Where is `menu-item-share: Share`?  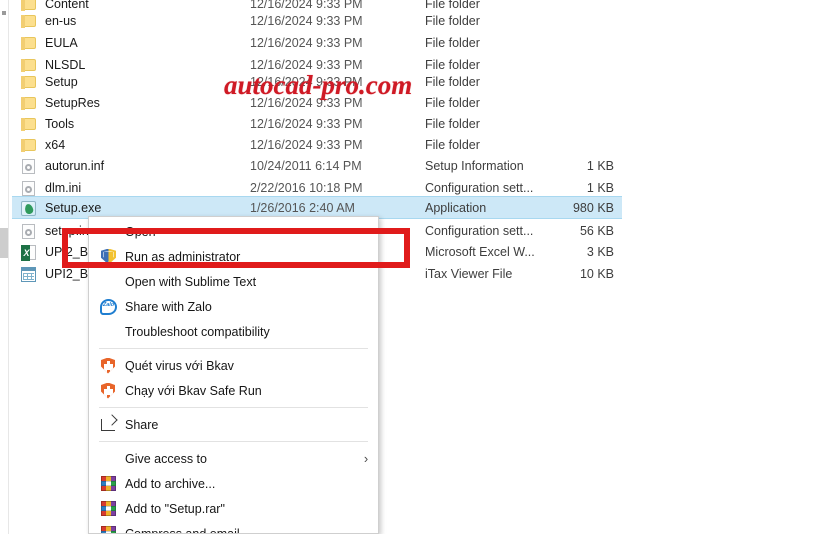
menu-item-share: Share is located at coordinates (233, 424).